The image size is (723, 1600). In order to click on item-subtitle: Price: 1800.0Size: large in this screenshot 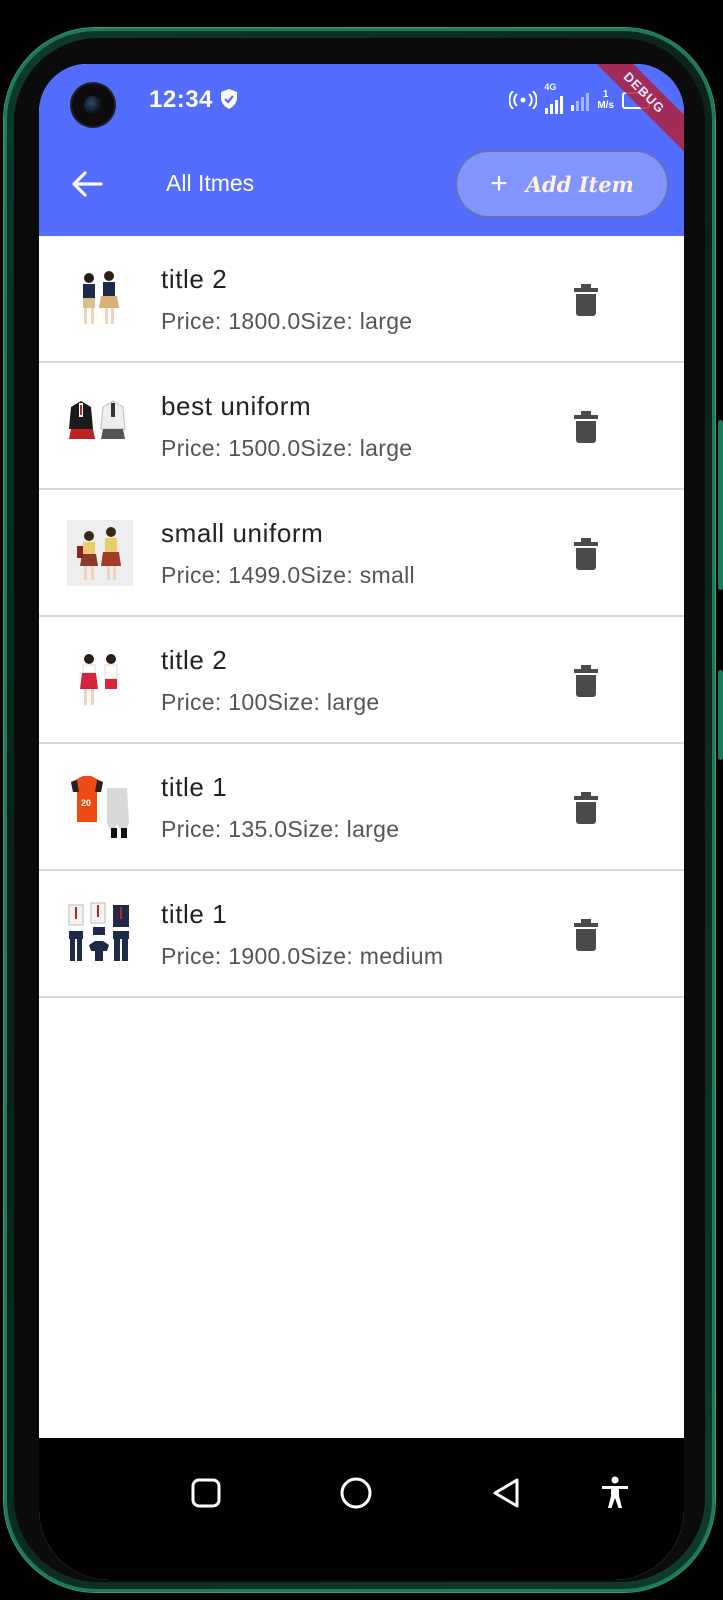, I will do `click(287, 321)`.